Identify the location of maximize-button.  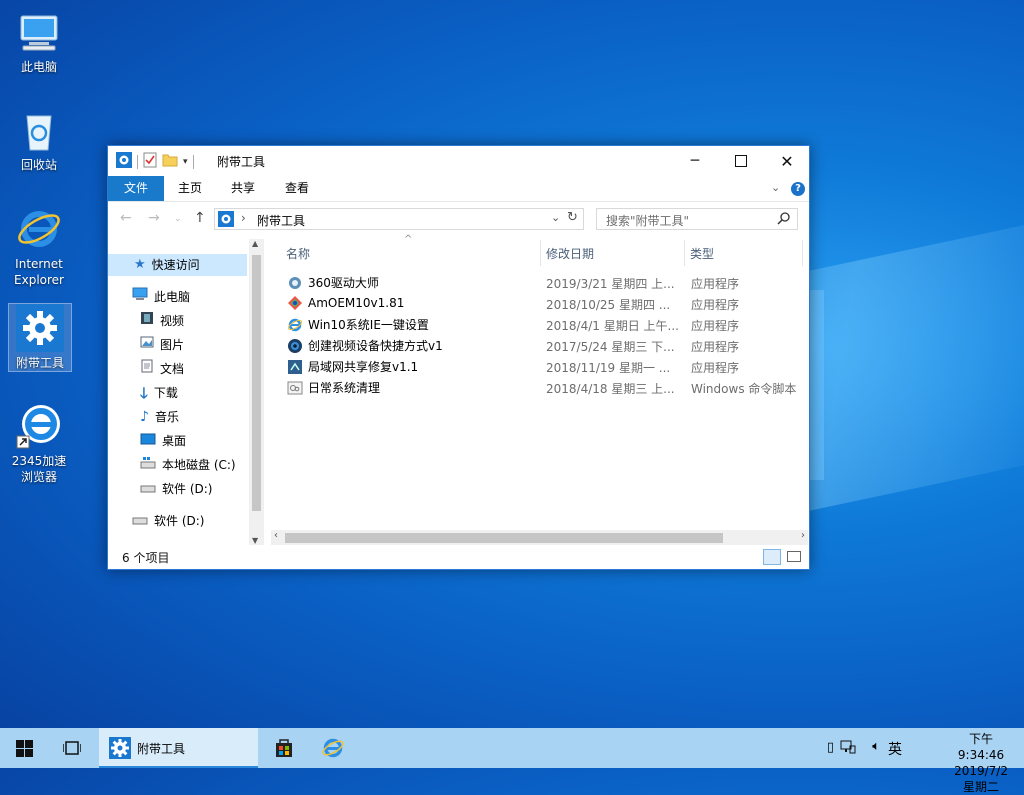
(741, 161).